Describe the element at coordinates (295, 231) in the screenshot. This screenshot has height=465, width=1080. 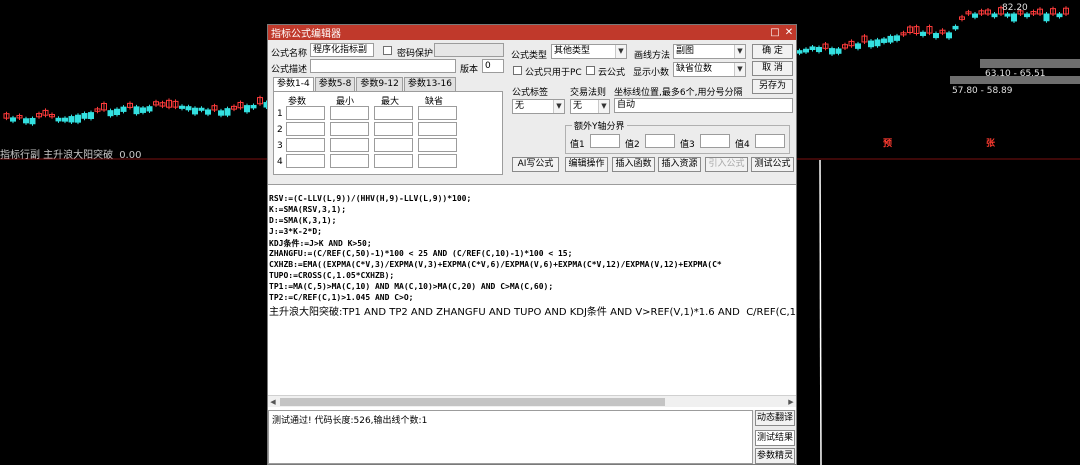
I see `code-line-4: J:=3*K-2*D;` at that location.